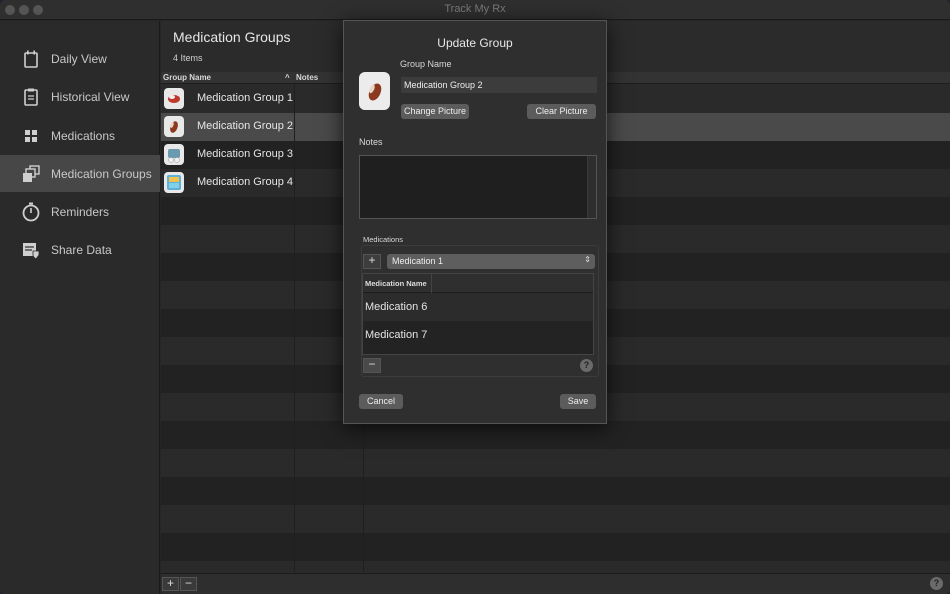  I want to click on remove-group-button: −, so click(188, 584).